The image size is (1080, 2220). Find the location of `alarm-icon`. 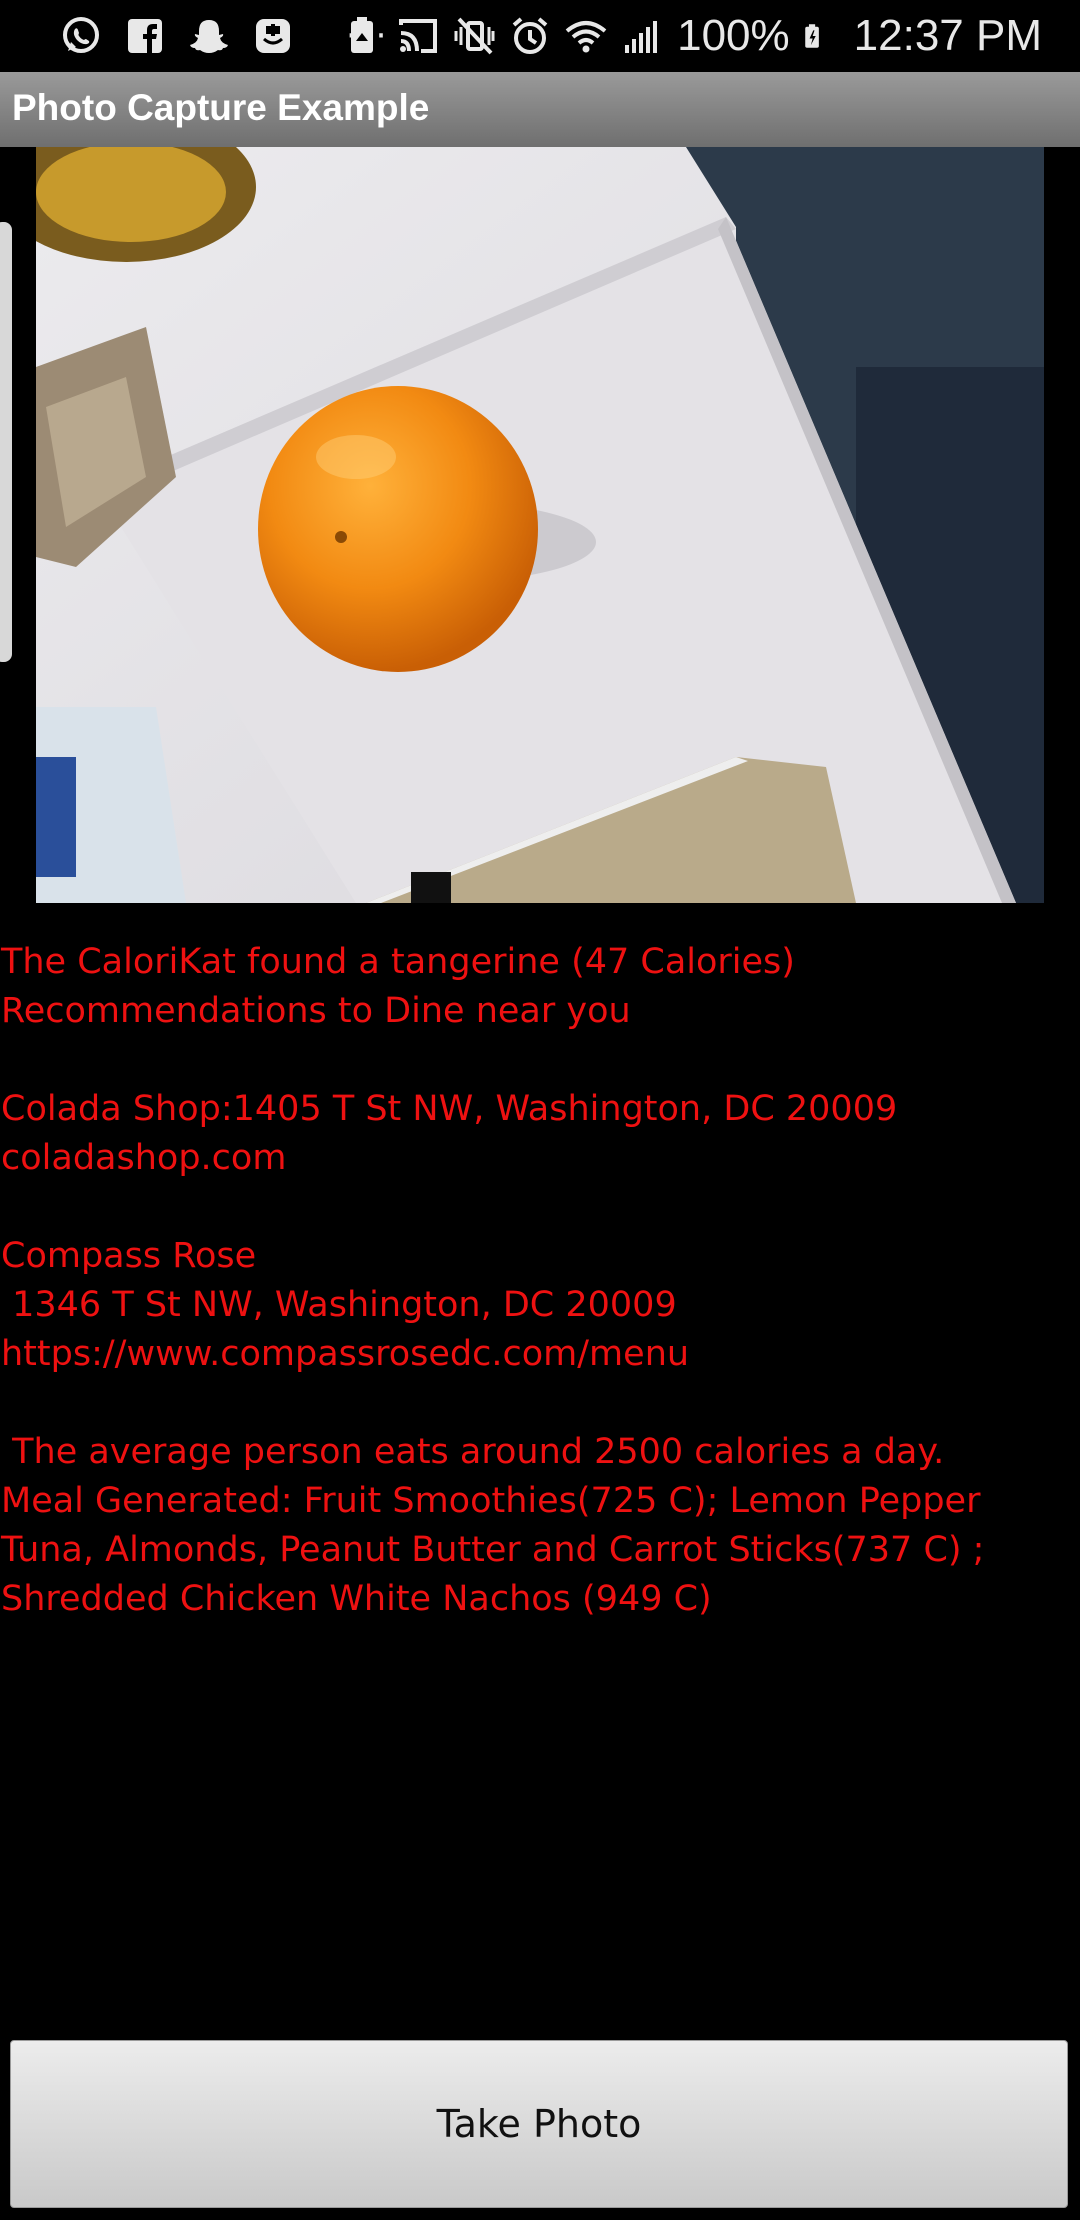

alarm-icon is located at coordinates (530, 35).